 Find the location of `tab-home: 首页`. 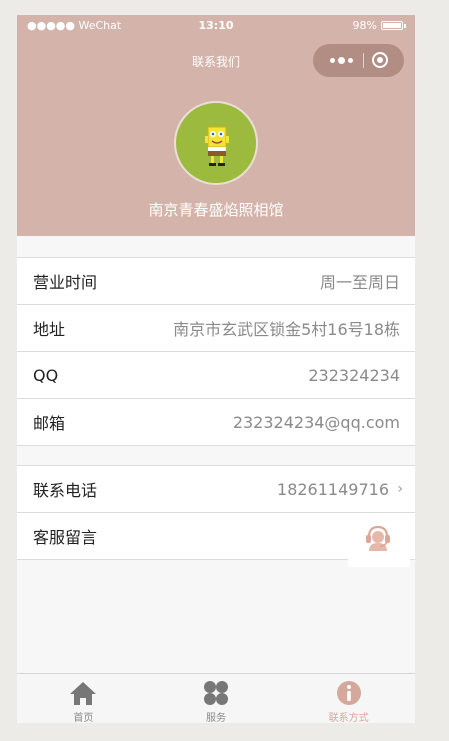

tab-home: 首页 is located at coordinates (83, 698).